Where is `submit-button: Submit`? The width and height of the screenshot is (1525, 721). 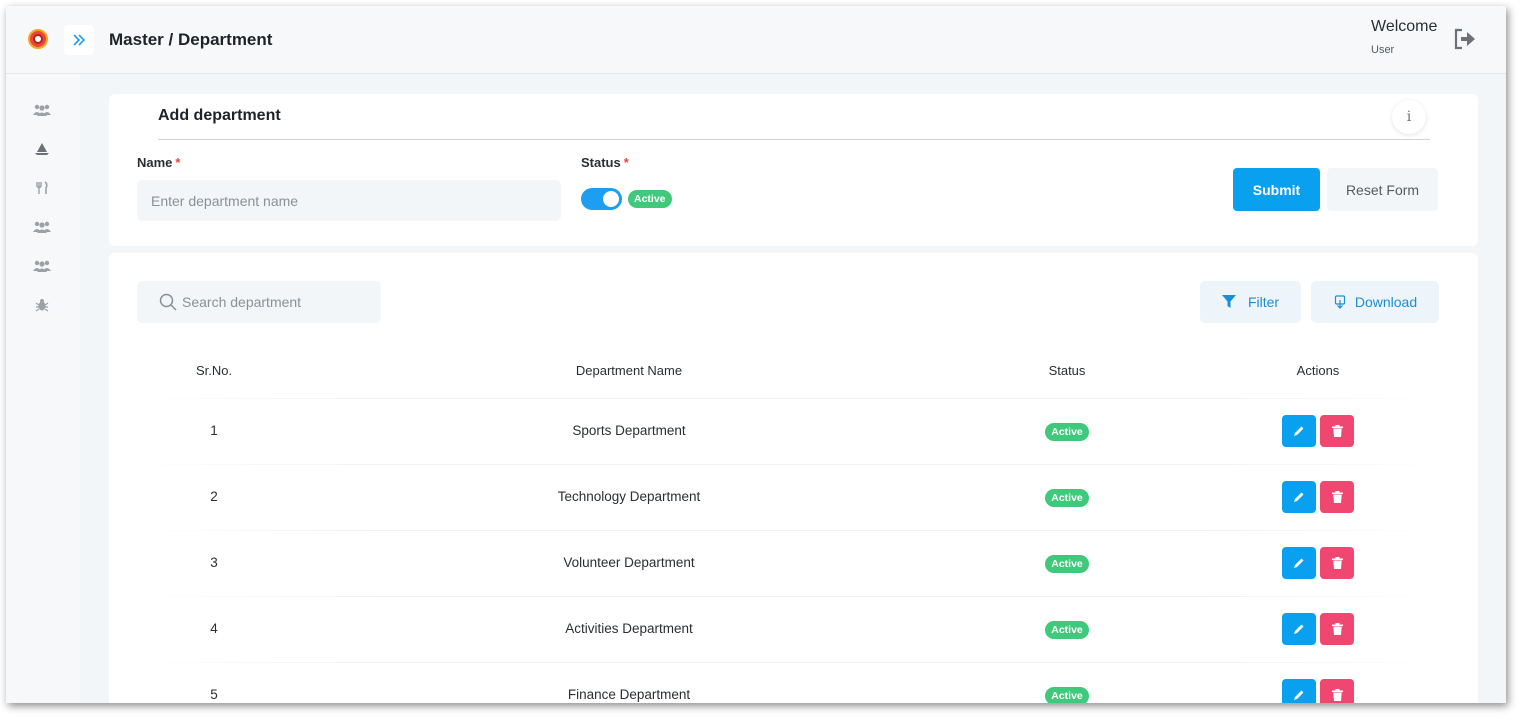 submit-button: Submit is located at coordinates (1276, 189).